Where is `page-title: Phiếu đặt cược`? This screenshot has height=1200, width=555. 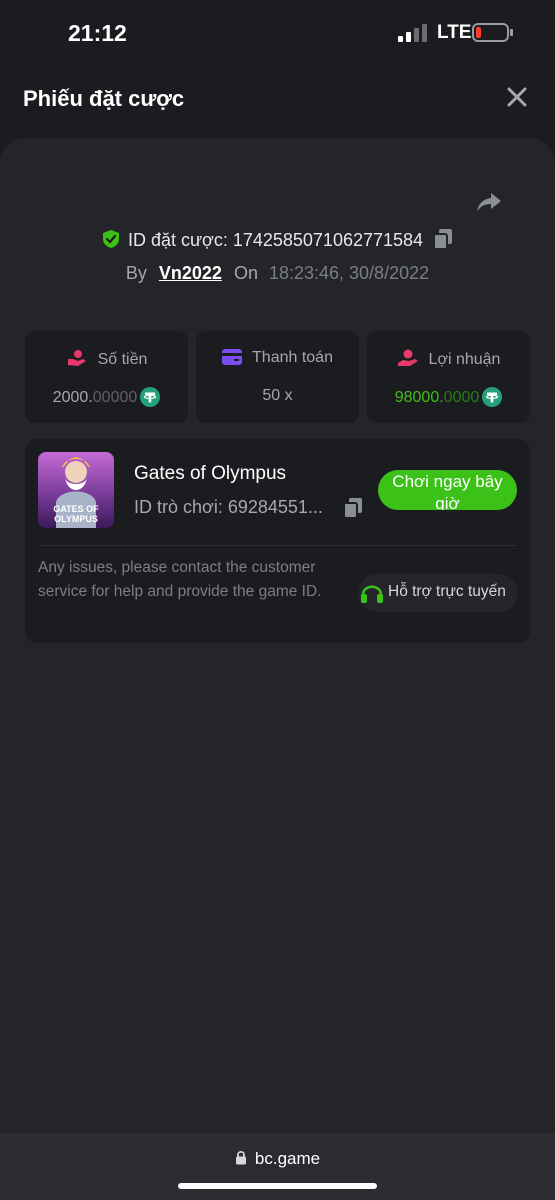
page-title: Phiếu đặt cược is located at coordinates (104, 98).